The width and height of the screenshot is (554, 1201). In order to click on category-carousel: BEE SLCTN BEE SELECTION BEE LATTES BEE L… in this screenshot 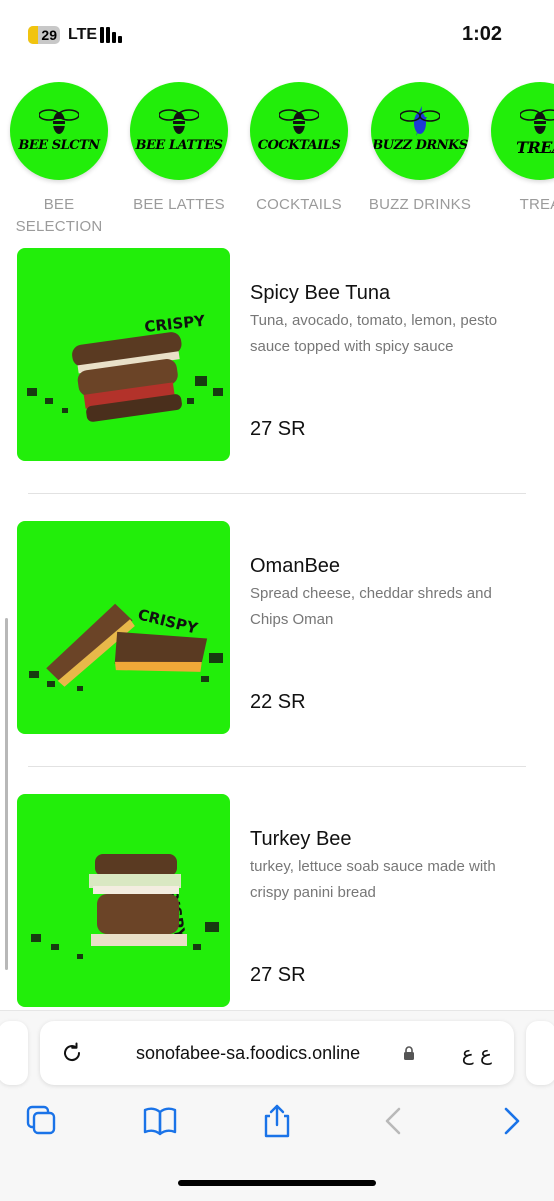, I will do `click(277, 167)`.